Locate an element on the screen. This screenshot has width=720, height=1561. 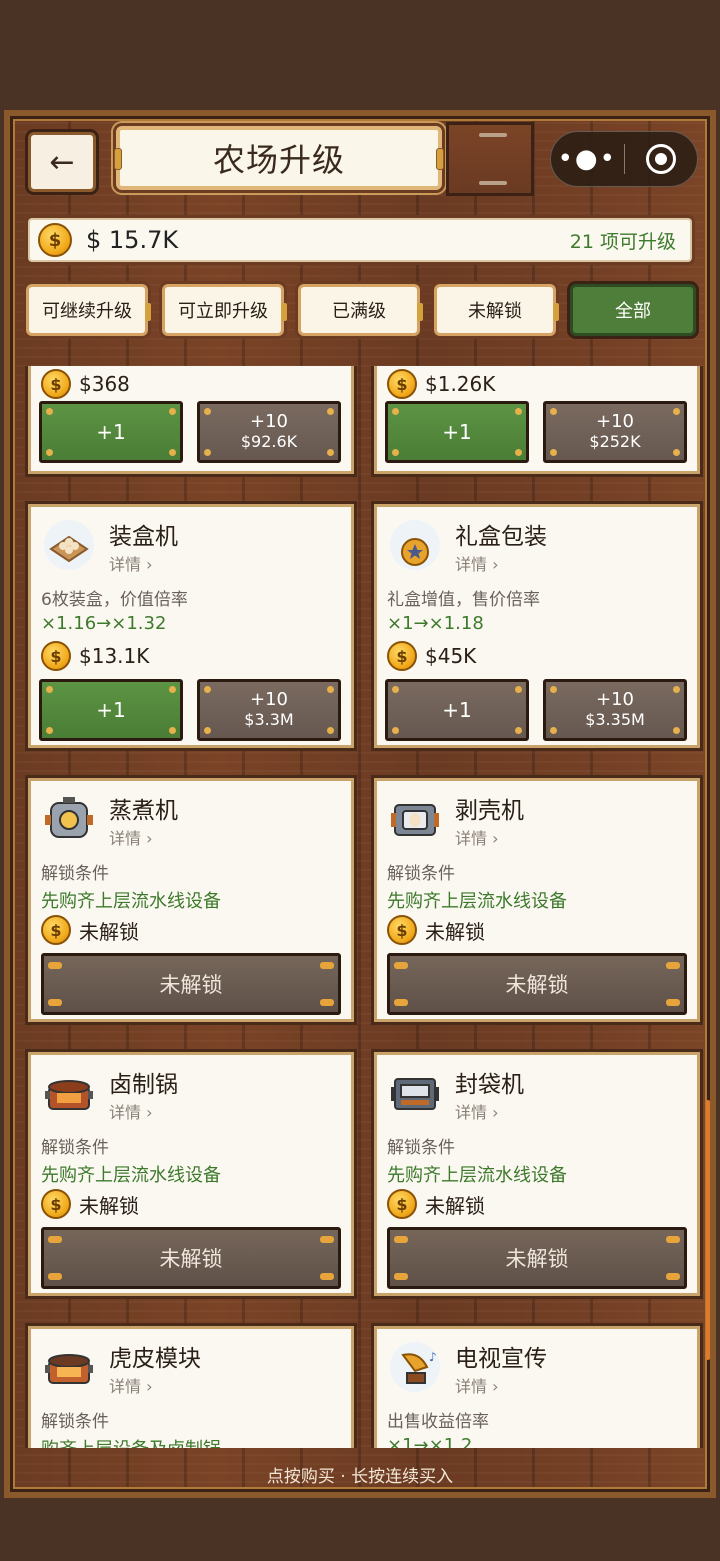
money-bar: $ $ 15.7K 21 项可升级 is located at coordinates (360, 240).